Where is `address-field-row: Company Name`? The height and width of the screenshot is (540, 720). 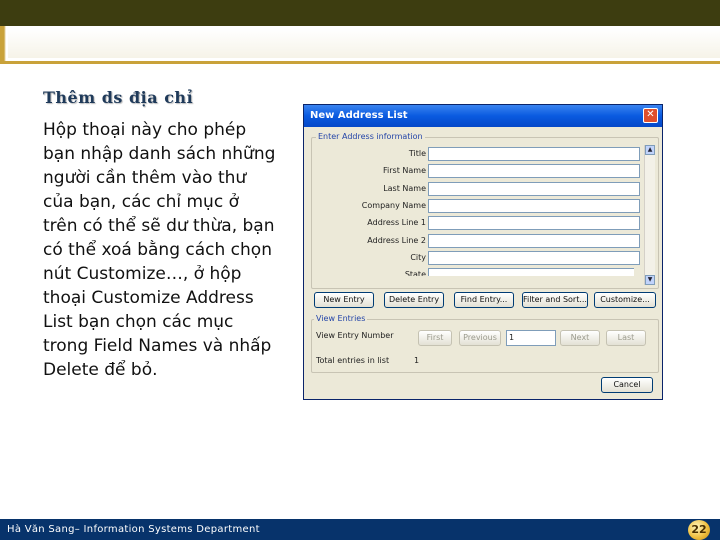 address-field-row: Company Name is located at coordinates (472, 205).